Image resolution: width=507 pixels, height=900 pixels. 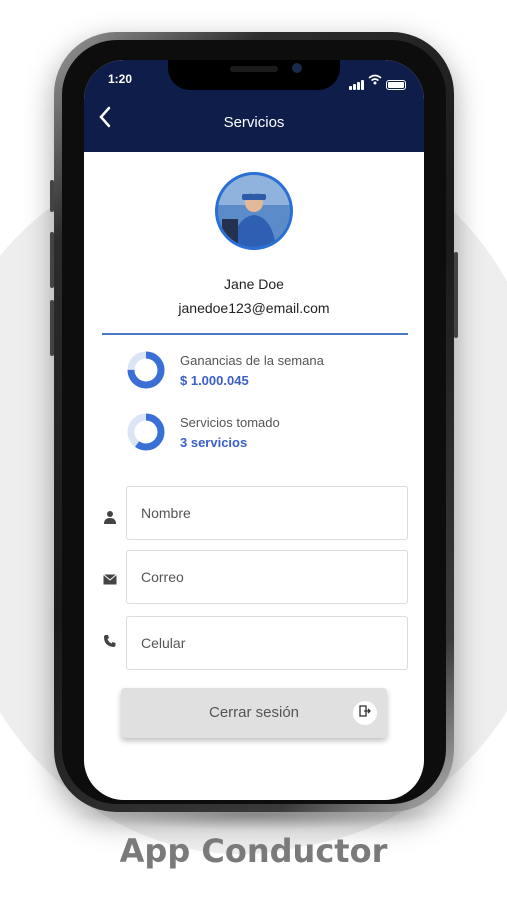 I want to click on services-value: 3 servicios, so click(x=214, y=442).